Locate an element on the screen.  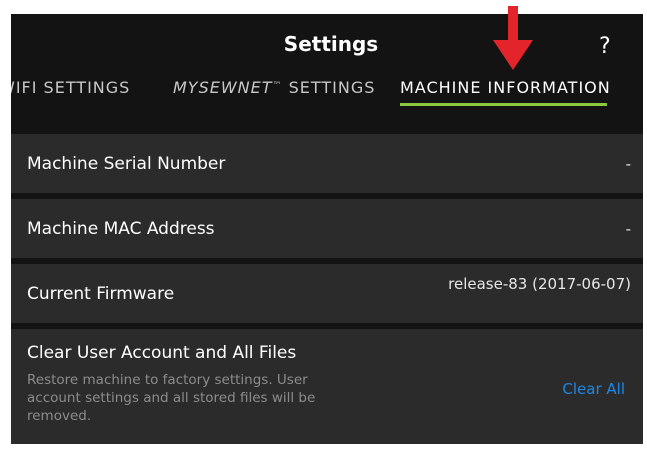
trademark-symbol: ™ is located at coordinates (277, 86).